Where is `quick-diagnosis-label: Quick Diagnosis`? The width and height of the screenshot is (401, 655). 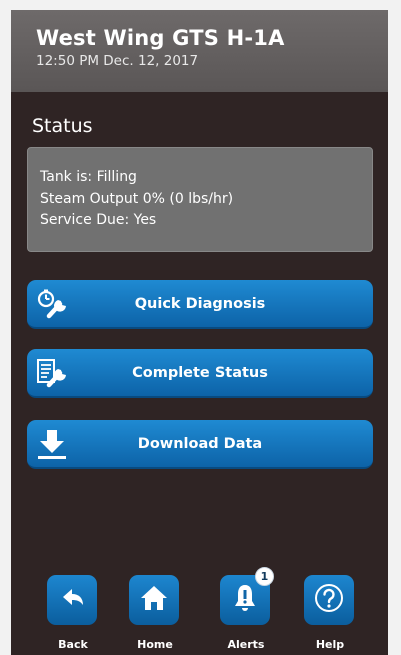
quick-diagnosis-label: Quick Diagnosis is located at coordinates (200, 303).